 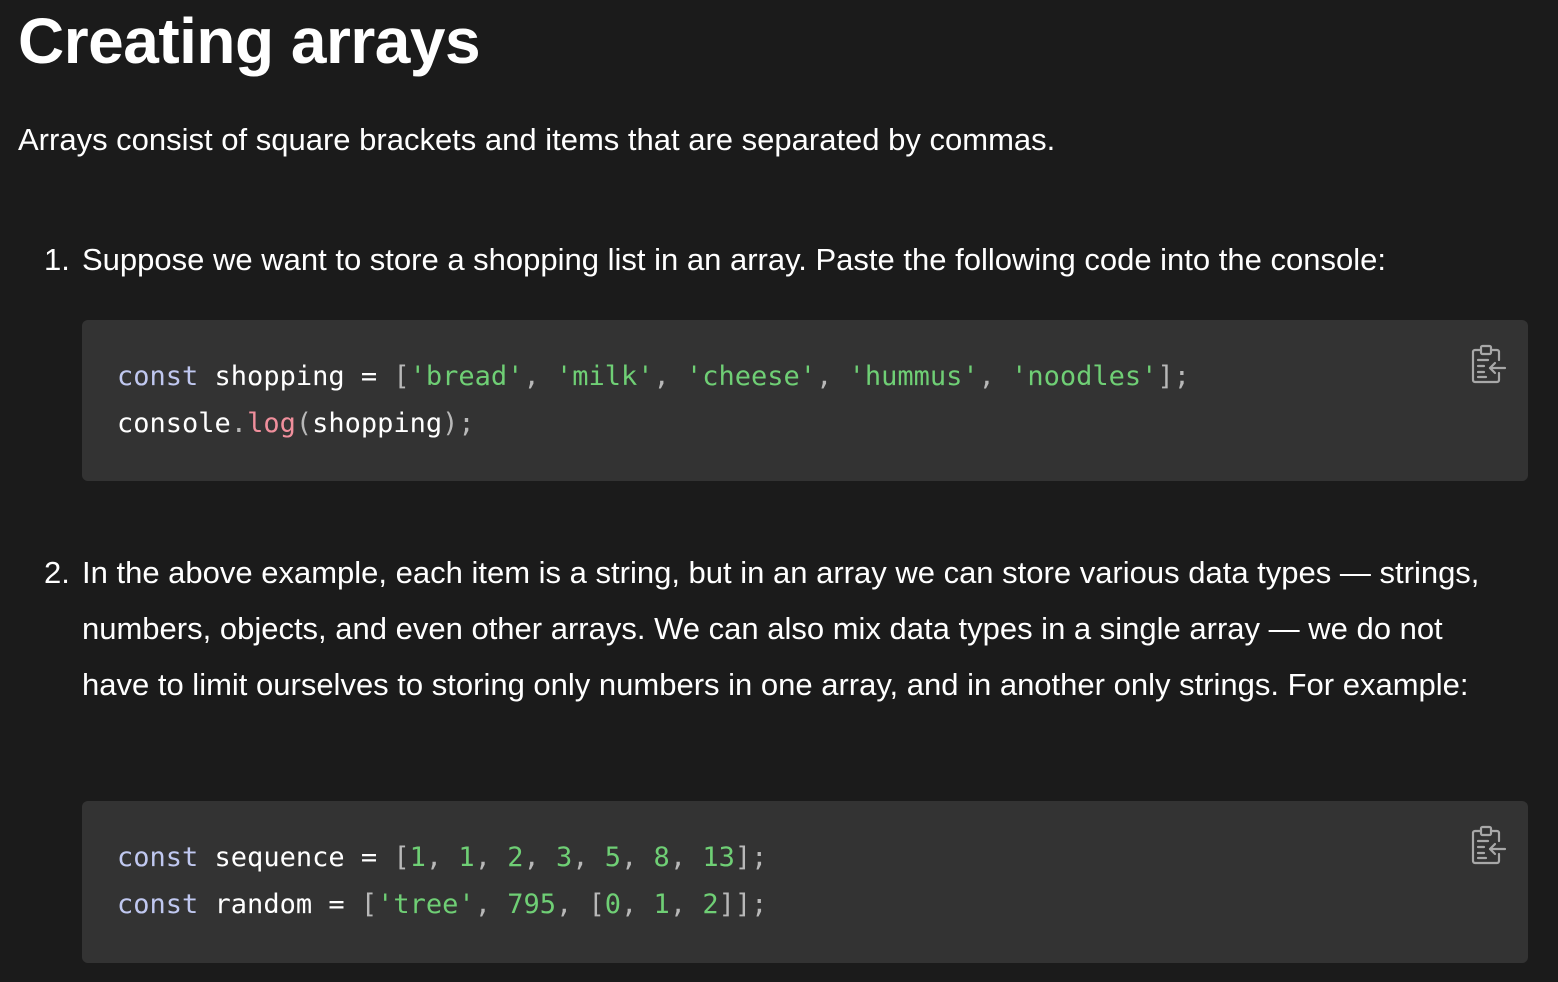 What do you see at coordinates (718, 857) in the screenshot?
I see `code-number: 13` at bounding box center [718, 857].